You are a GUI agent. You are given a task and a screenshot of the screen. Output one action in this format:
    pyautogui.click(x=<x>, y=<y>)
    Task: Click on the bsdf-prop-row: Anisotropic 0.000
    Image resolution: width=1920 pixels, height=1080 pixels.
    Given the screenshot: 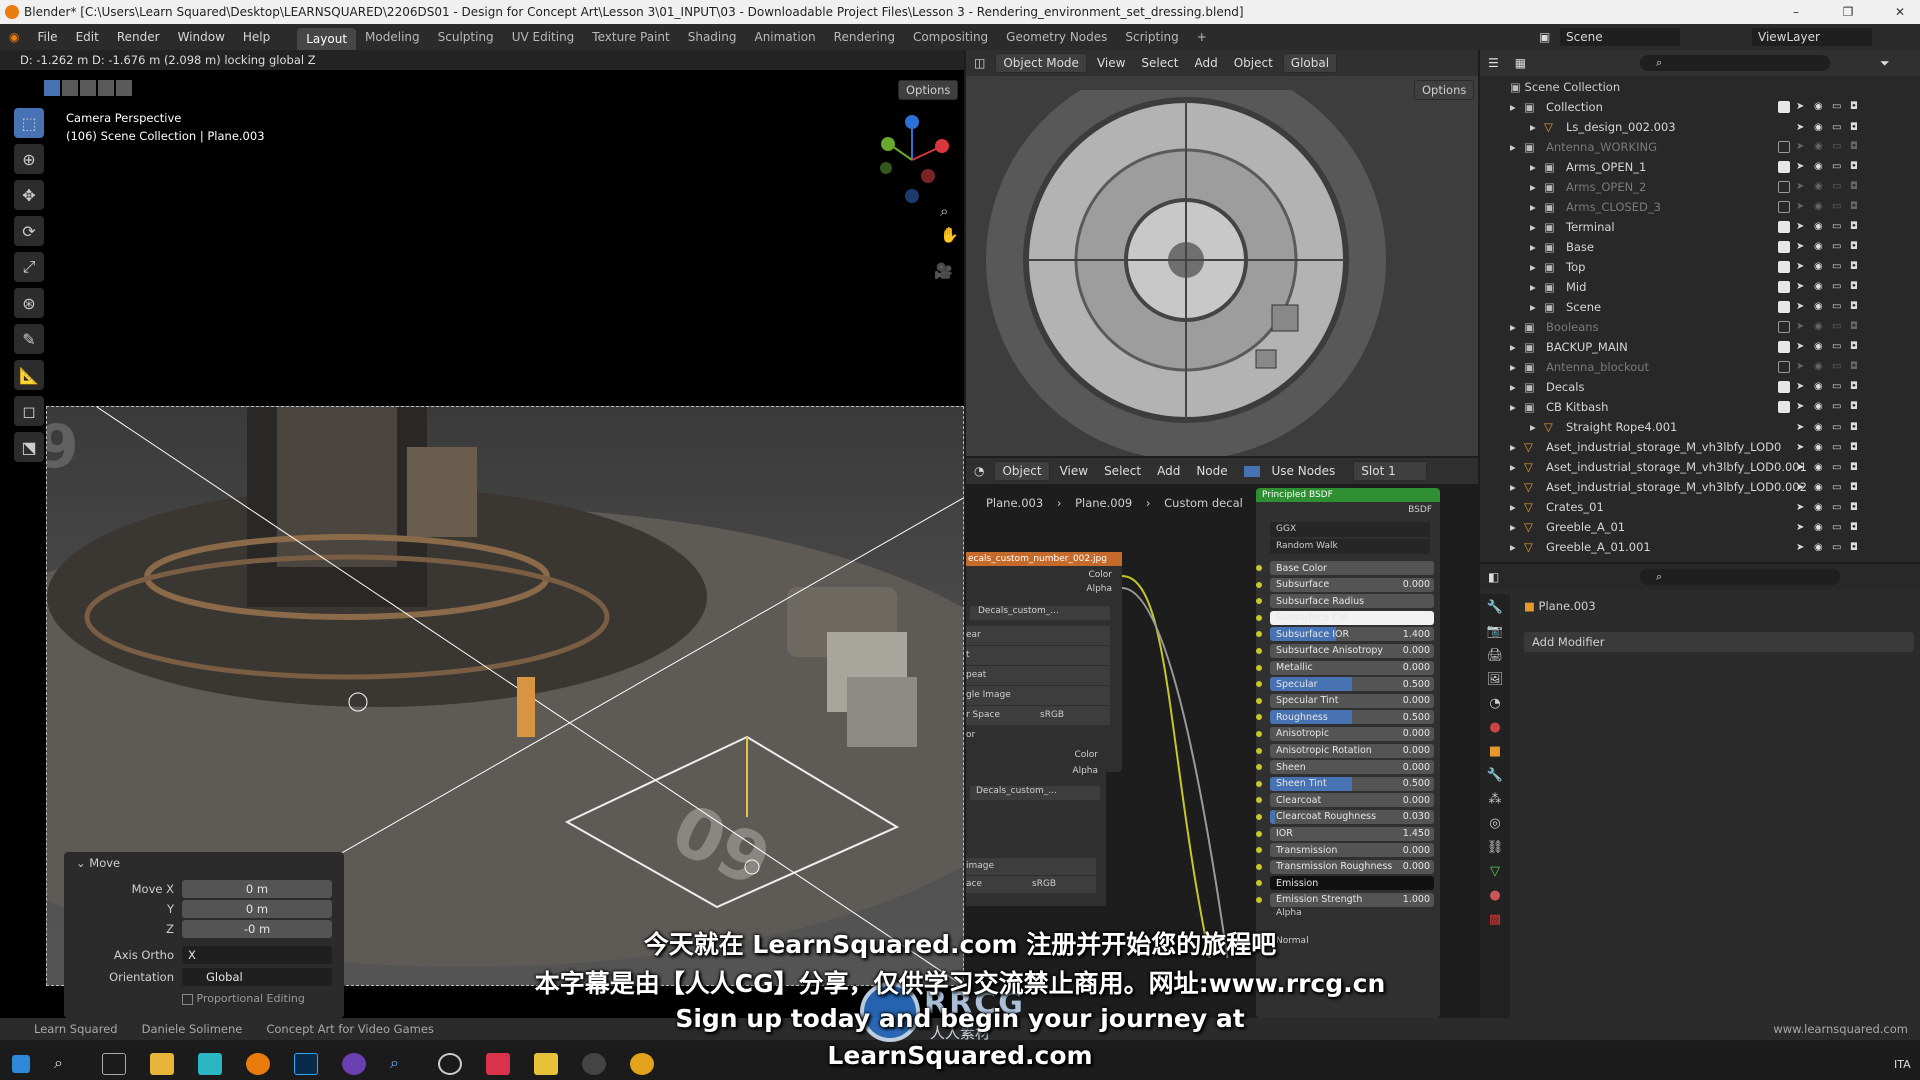 What is the action you would take?
    pyautogui.click(x=1348, y=734)
    